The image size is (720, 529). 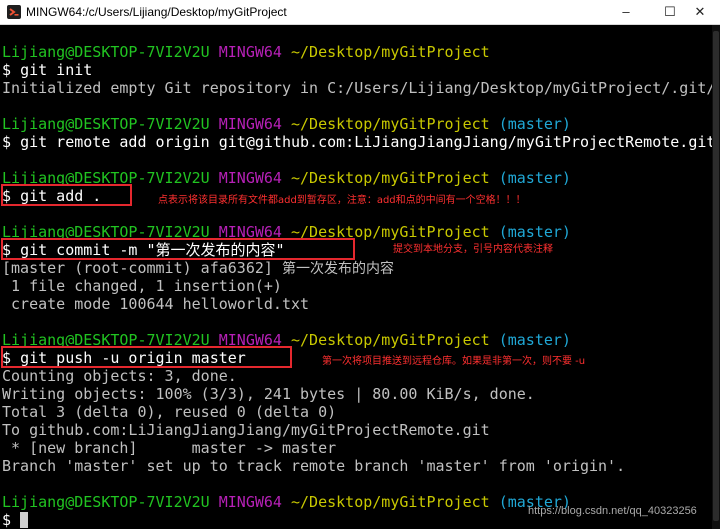 I want to click on close-button: ✕, so click(x=699, y=12).